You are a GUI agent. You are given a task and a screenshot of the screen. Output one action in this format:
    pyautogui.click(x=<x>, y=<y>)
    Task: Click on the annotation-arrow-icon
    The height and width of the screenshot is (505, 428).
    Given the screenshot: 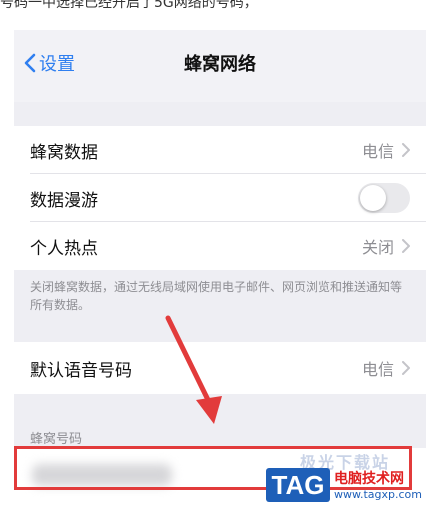 What is the action you would take?
    pyautogui.click(x=193, y=369)
    